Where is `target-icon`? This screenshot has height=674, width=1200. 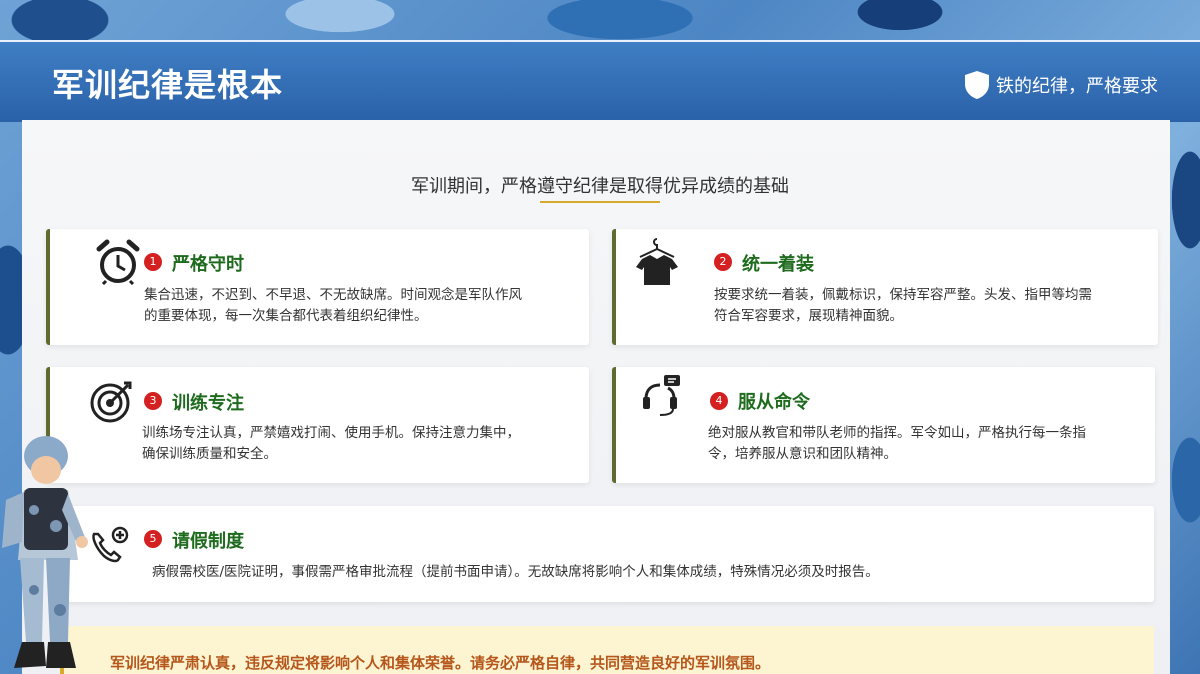 target-icon is located at coordinates (111, 402).